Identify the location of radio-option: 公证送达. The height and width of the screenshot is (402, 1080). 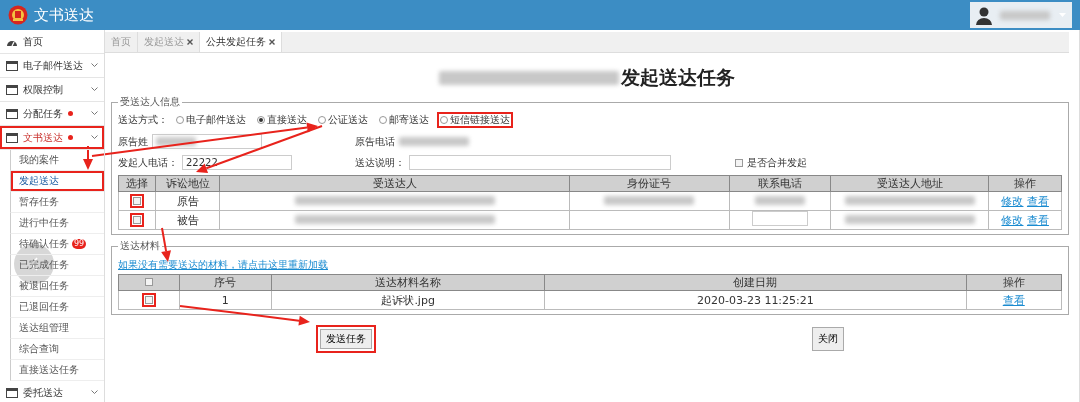
(343, 120).